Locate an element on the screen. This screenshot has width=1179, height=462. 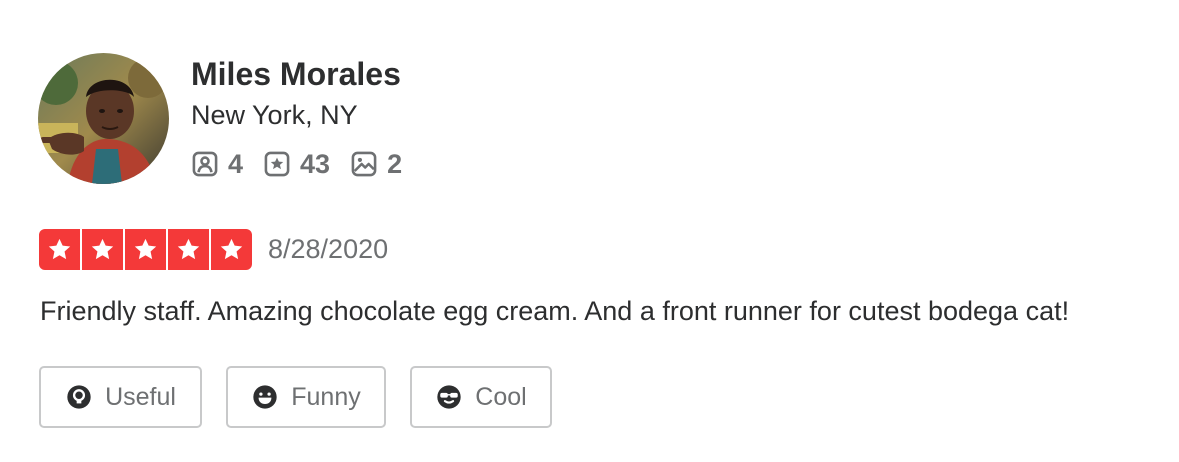
funny-button: Funny is located at coordinates (306, 397).